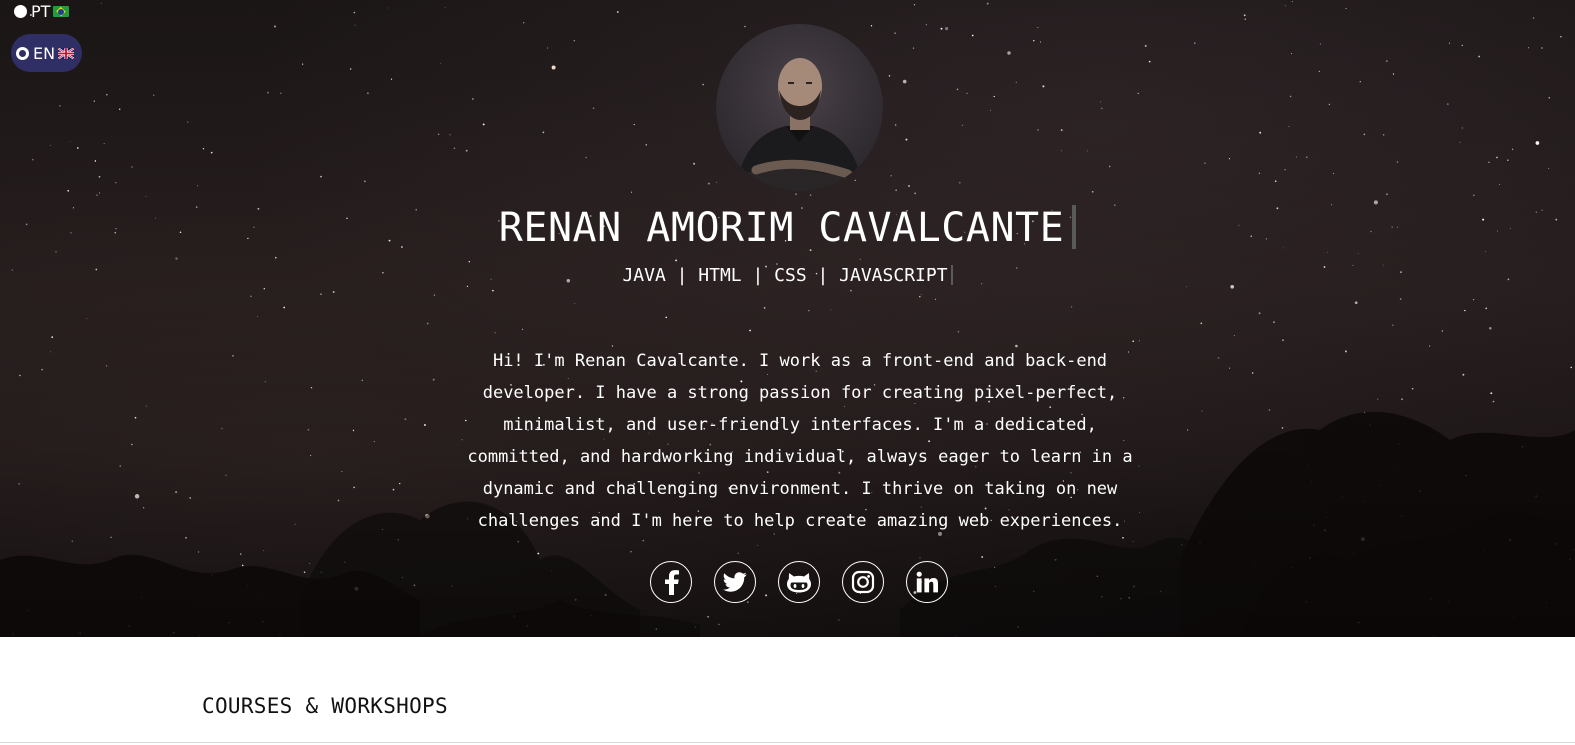 The width and height of the screenshot is (1575, 745). I want to click on brazil-flag-icon, so click(61, 11).